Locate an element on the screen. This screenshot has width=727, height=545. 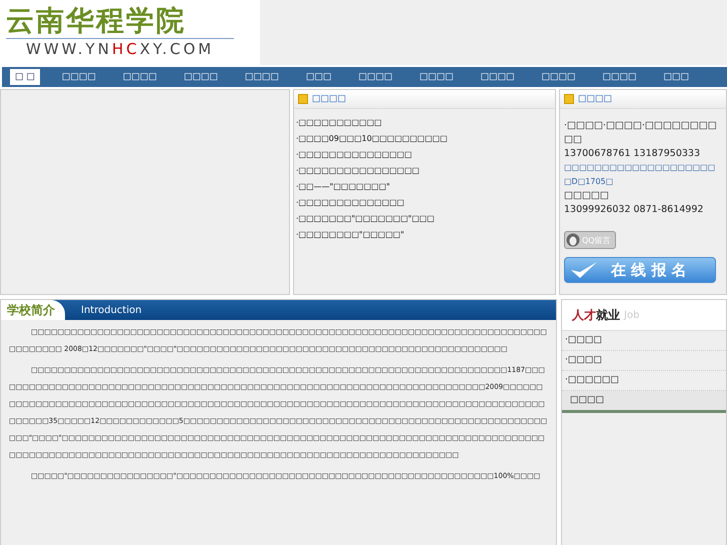
news-link: ·□□□□□□□□□□□□□□ is located at coordinates (425, 202).